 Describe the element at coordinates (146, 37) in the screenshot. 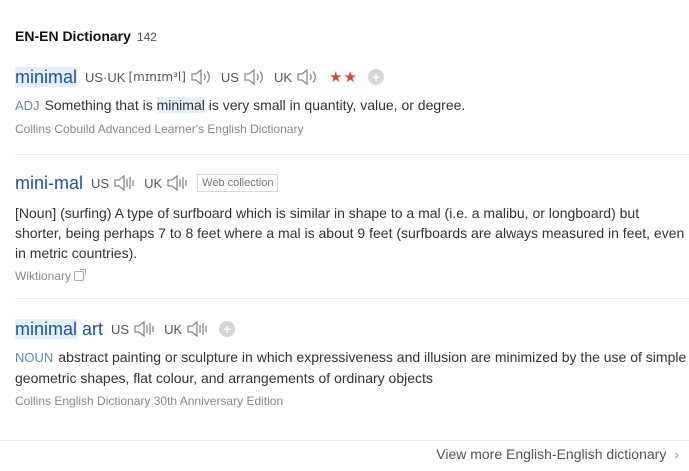

I see `result-count: 142` at that location.